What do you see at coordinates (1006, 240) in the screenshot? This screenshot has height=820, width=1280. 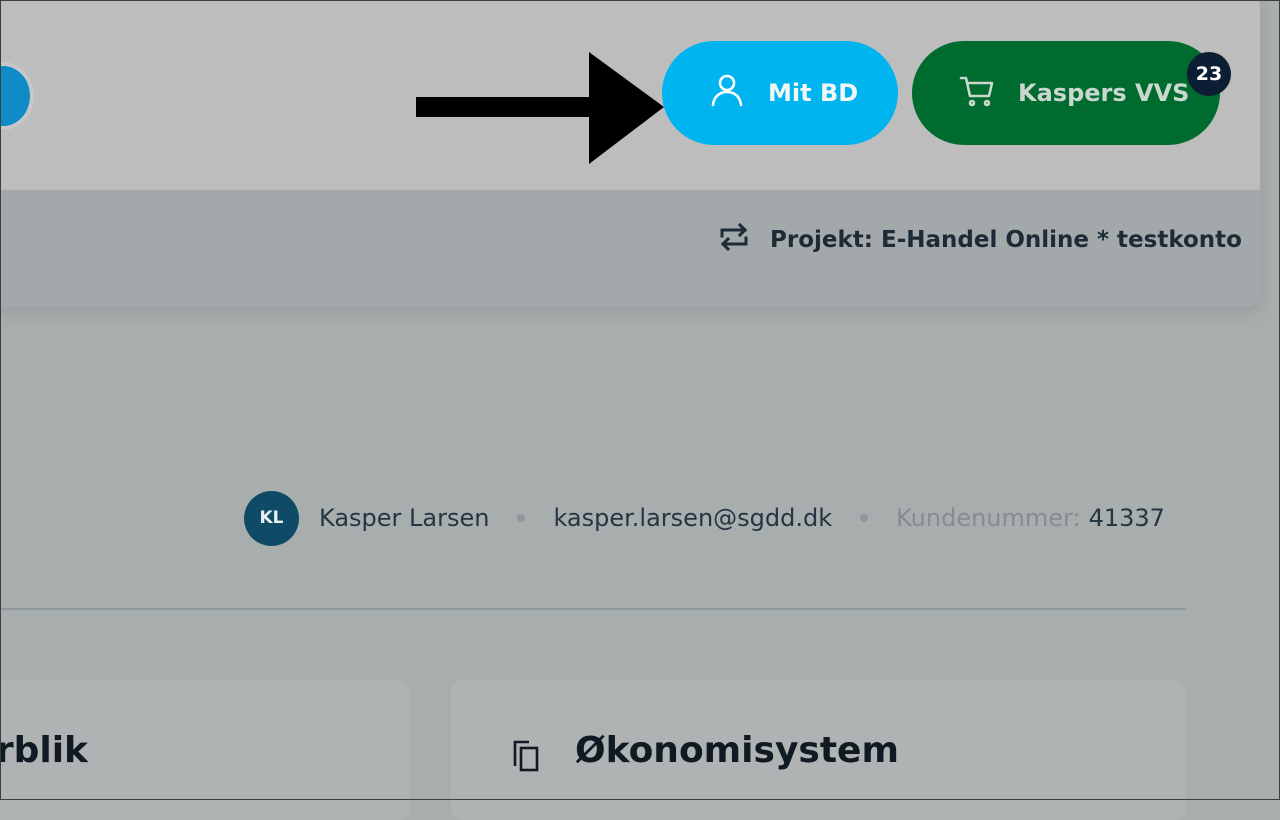 I see `project-label: Projekt: E-Handel Online * testkonto` at bounding box center [1006, 240].